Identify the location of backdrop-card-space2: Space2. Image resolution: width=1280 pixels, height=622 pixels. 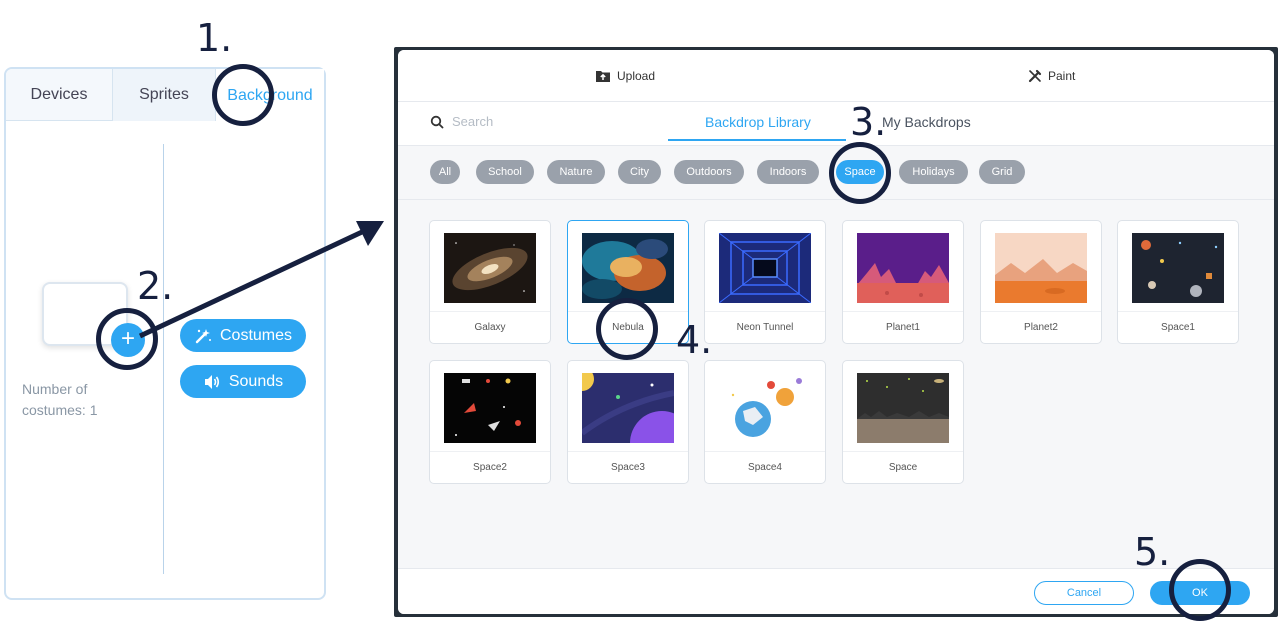
(490, 422).